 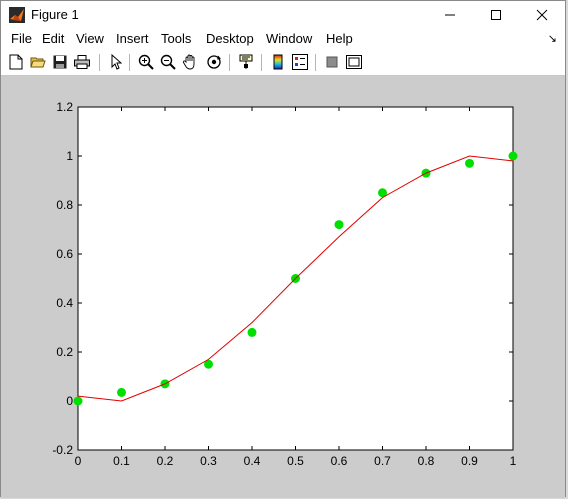 I want to click on menu-tools: Tools, so click(x=176, y=38).